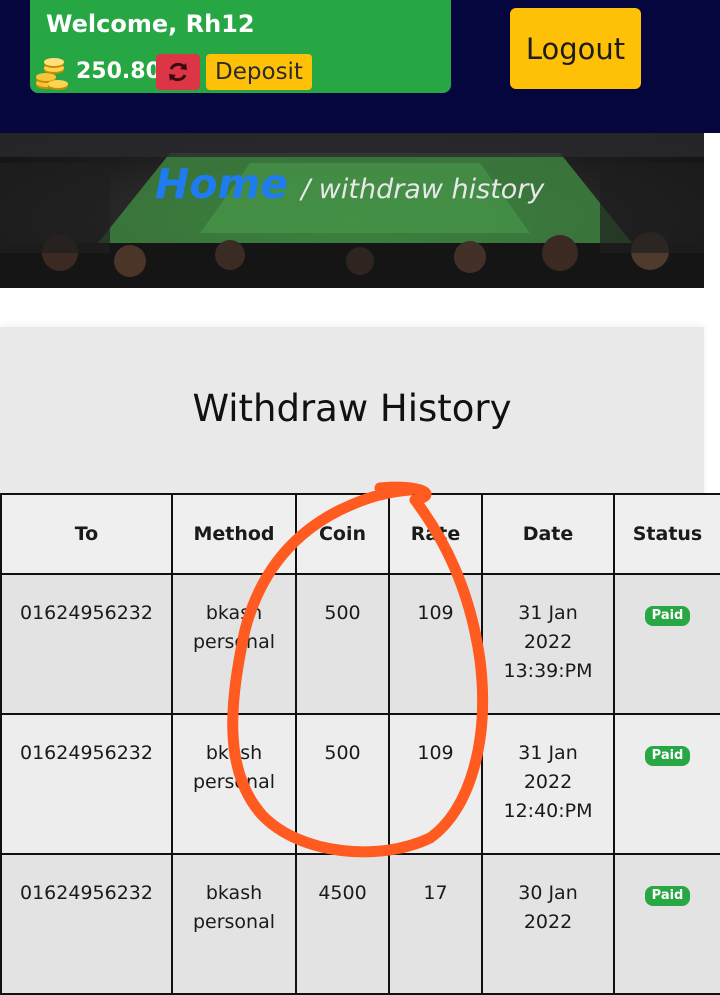 This screenshot has height=995, width=720. I want to click on welcome-card: Welcome, Rh12 250.80 Deposit, so click(240, 46).